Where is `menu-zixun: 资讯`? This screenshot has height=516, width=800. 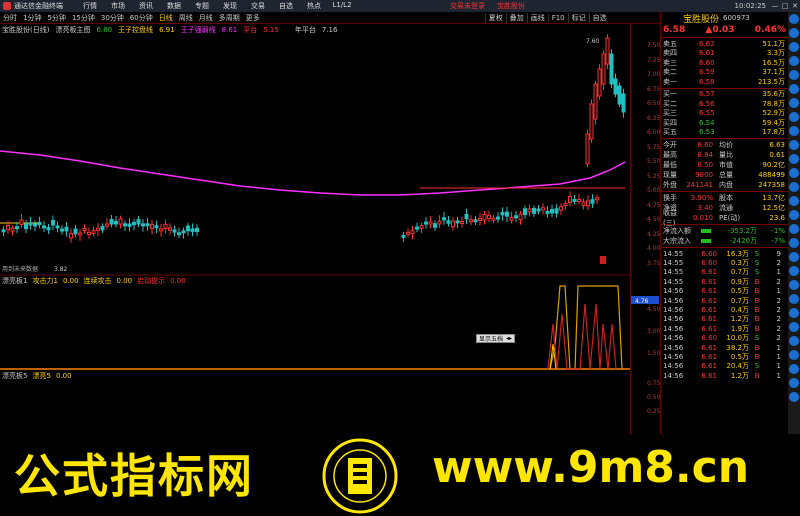
menu-zixun: 资讯 is located at coordinates (146, 6).